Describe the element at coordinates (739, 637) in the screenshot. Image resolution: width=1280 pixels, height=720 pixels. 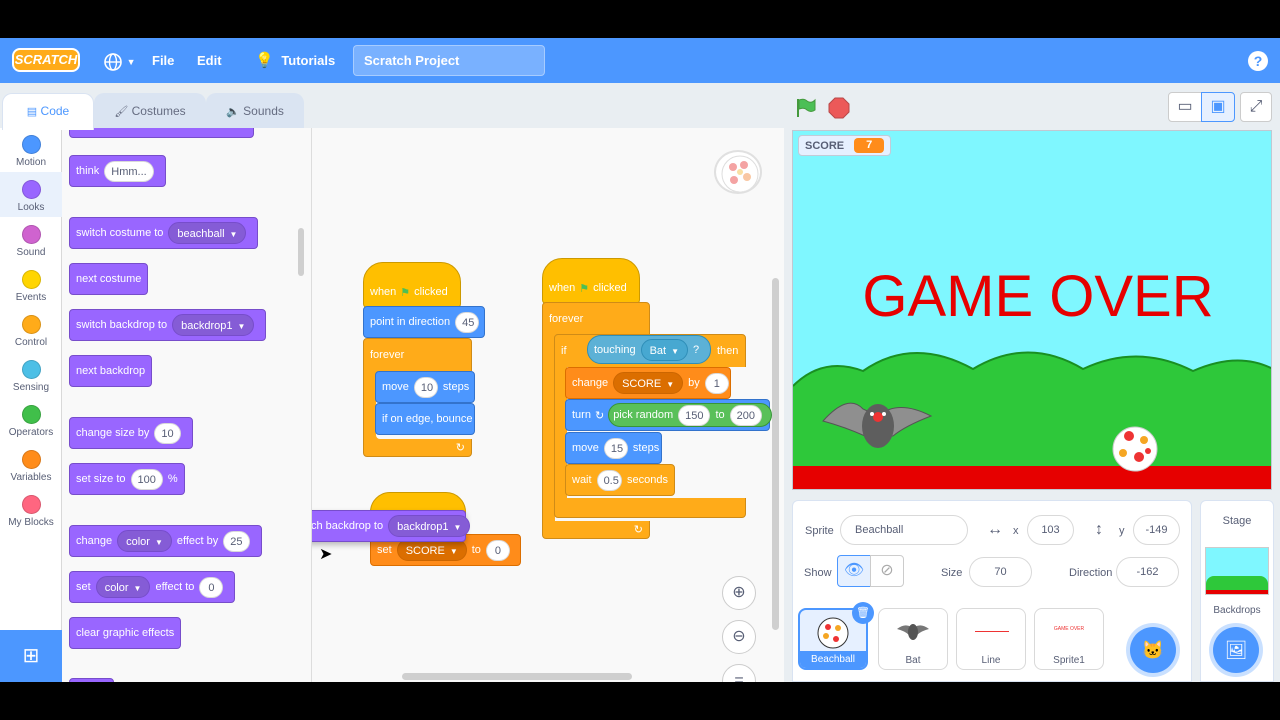
I see `zoom-out-button: ⊖` at that location.